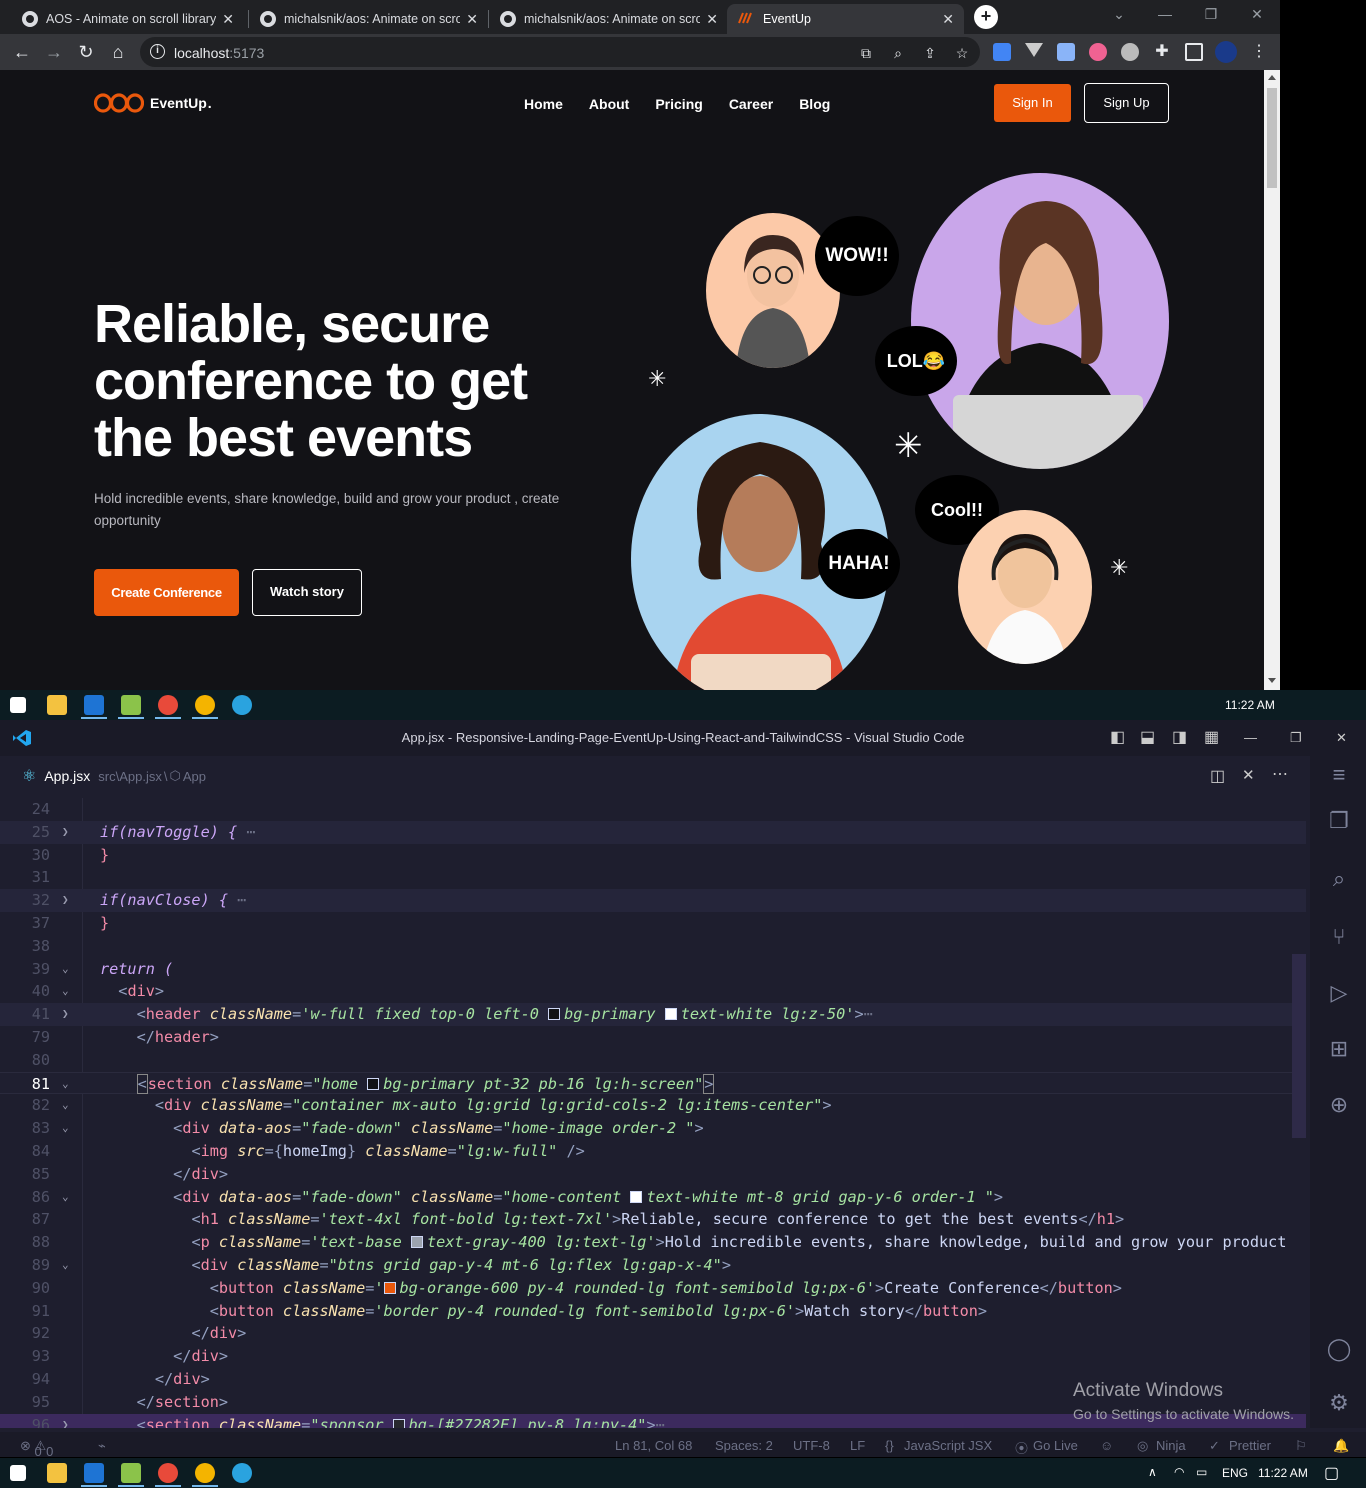 This screenshot has height=1488, width=1366. Describe the element at coordinates (157, 51) in the screenshot. I see `site-info-icon: i` at that location.